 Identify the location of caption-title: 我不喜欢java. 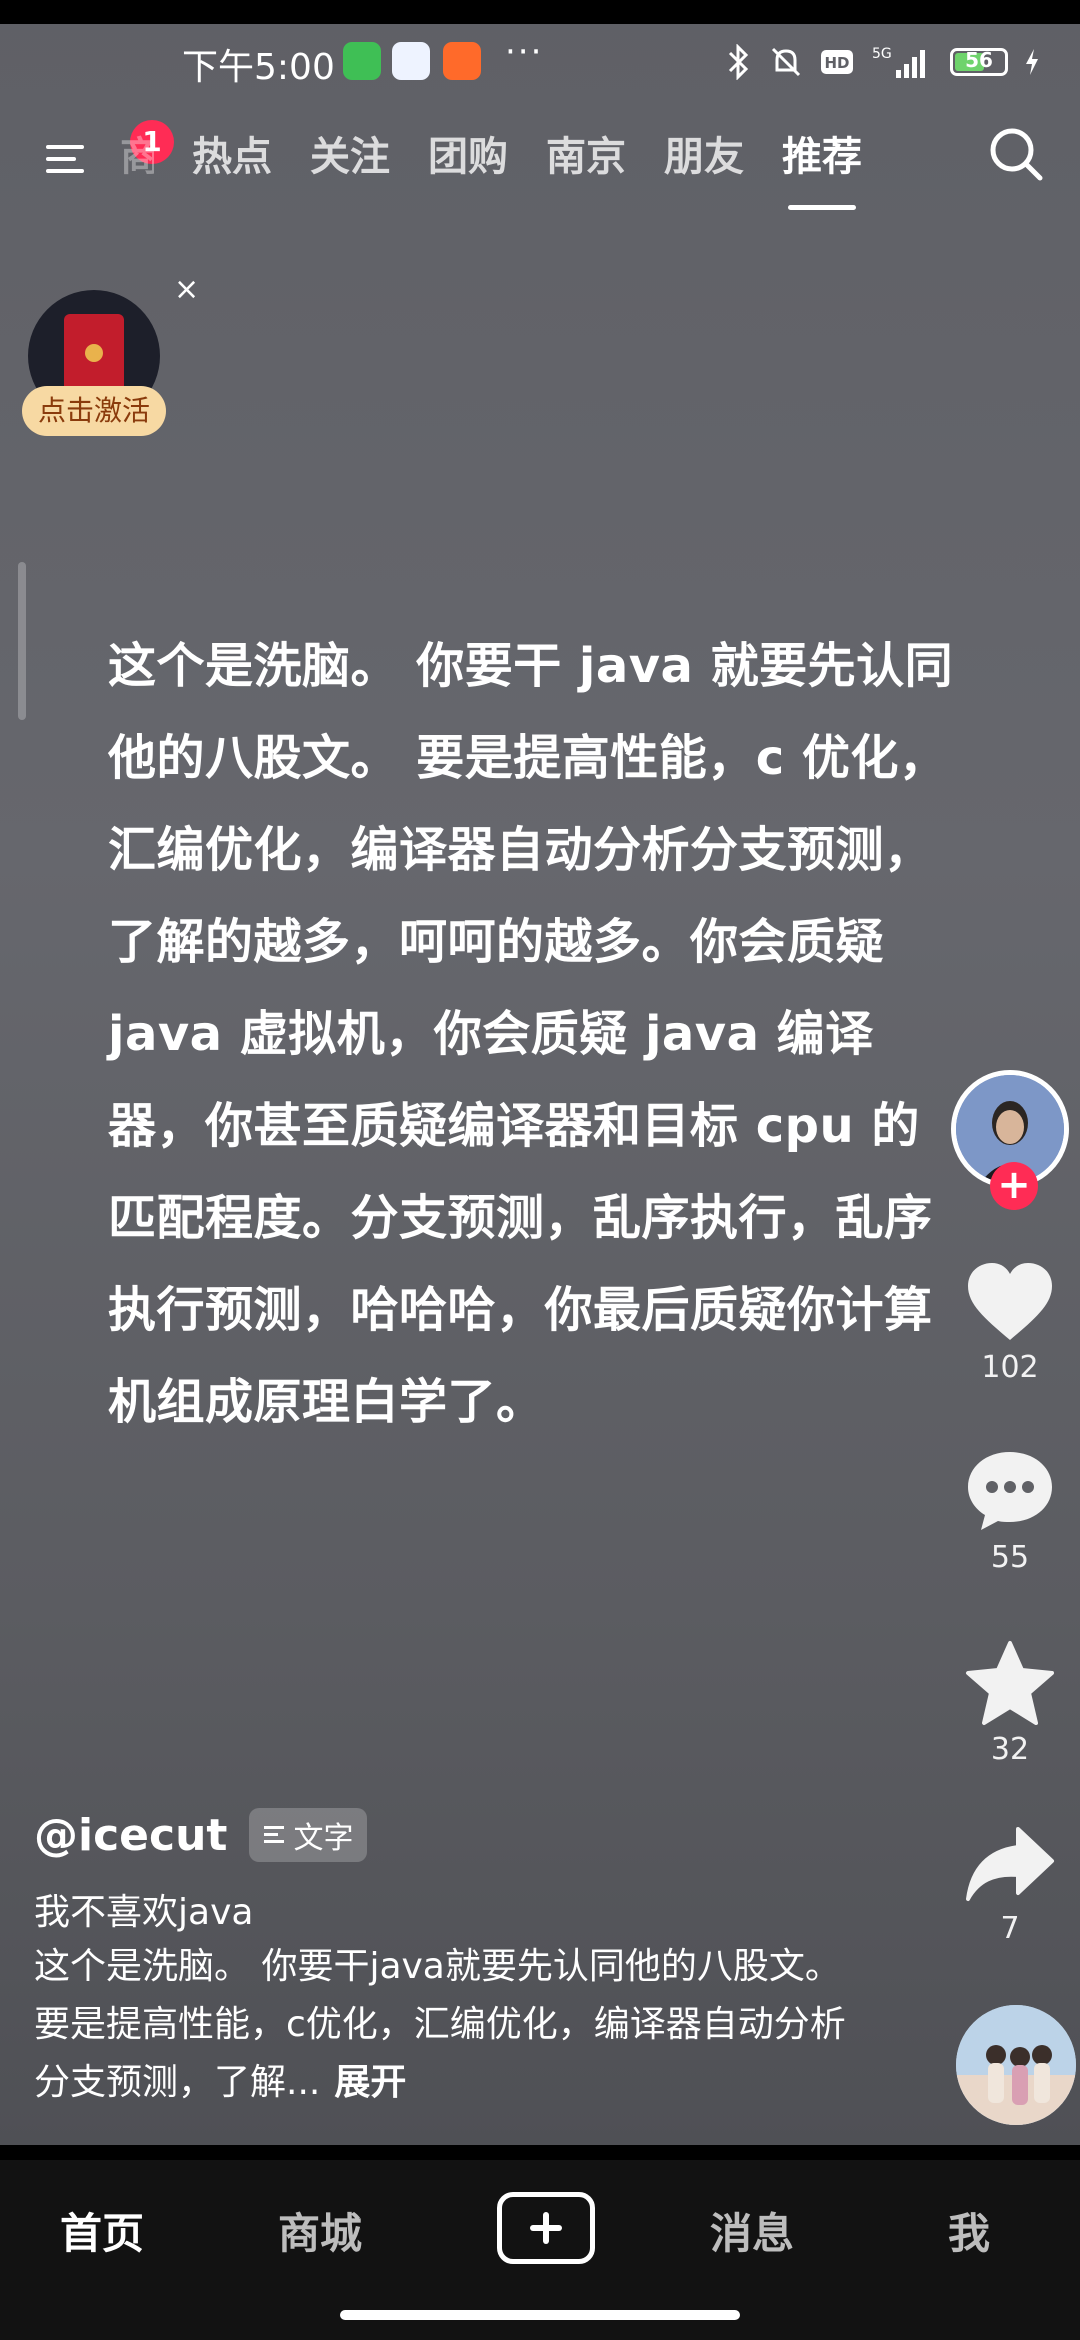
(144, 1912).